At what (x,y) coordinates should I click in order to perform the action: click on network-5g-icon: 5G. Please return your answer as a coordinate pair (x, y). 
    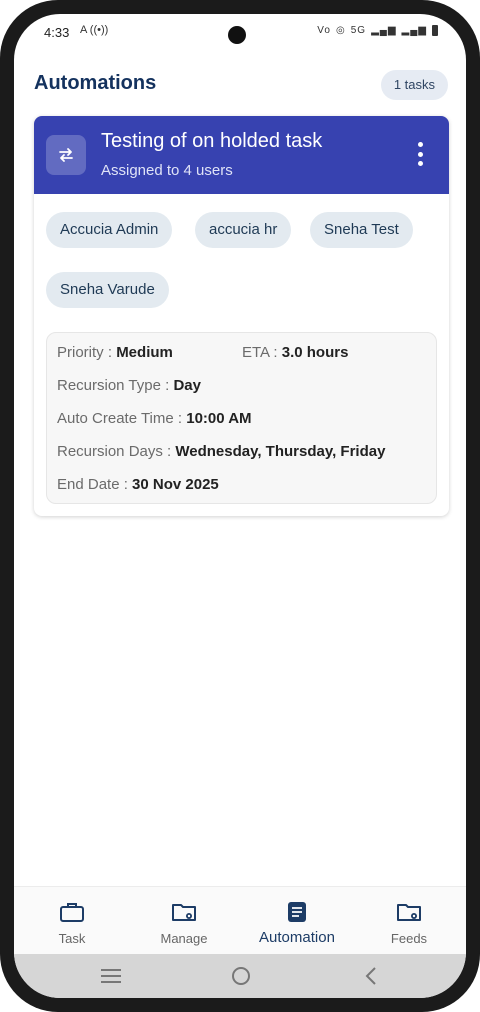
    Looking at the image, I should click on (358, 30).